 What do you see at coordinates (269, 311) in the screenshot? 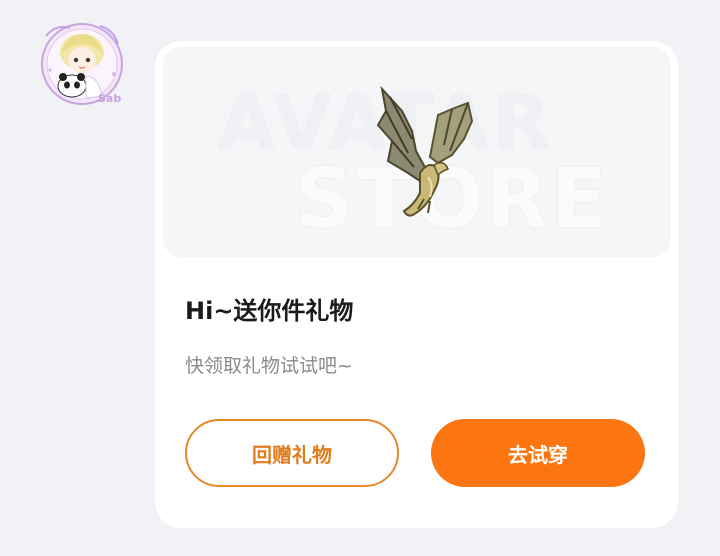
I see `gift-title: Hi~送你件礼物` at bounding box center [269, 311].